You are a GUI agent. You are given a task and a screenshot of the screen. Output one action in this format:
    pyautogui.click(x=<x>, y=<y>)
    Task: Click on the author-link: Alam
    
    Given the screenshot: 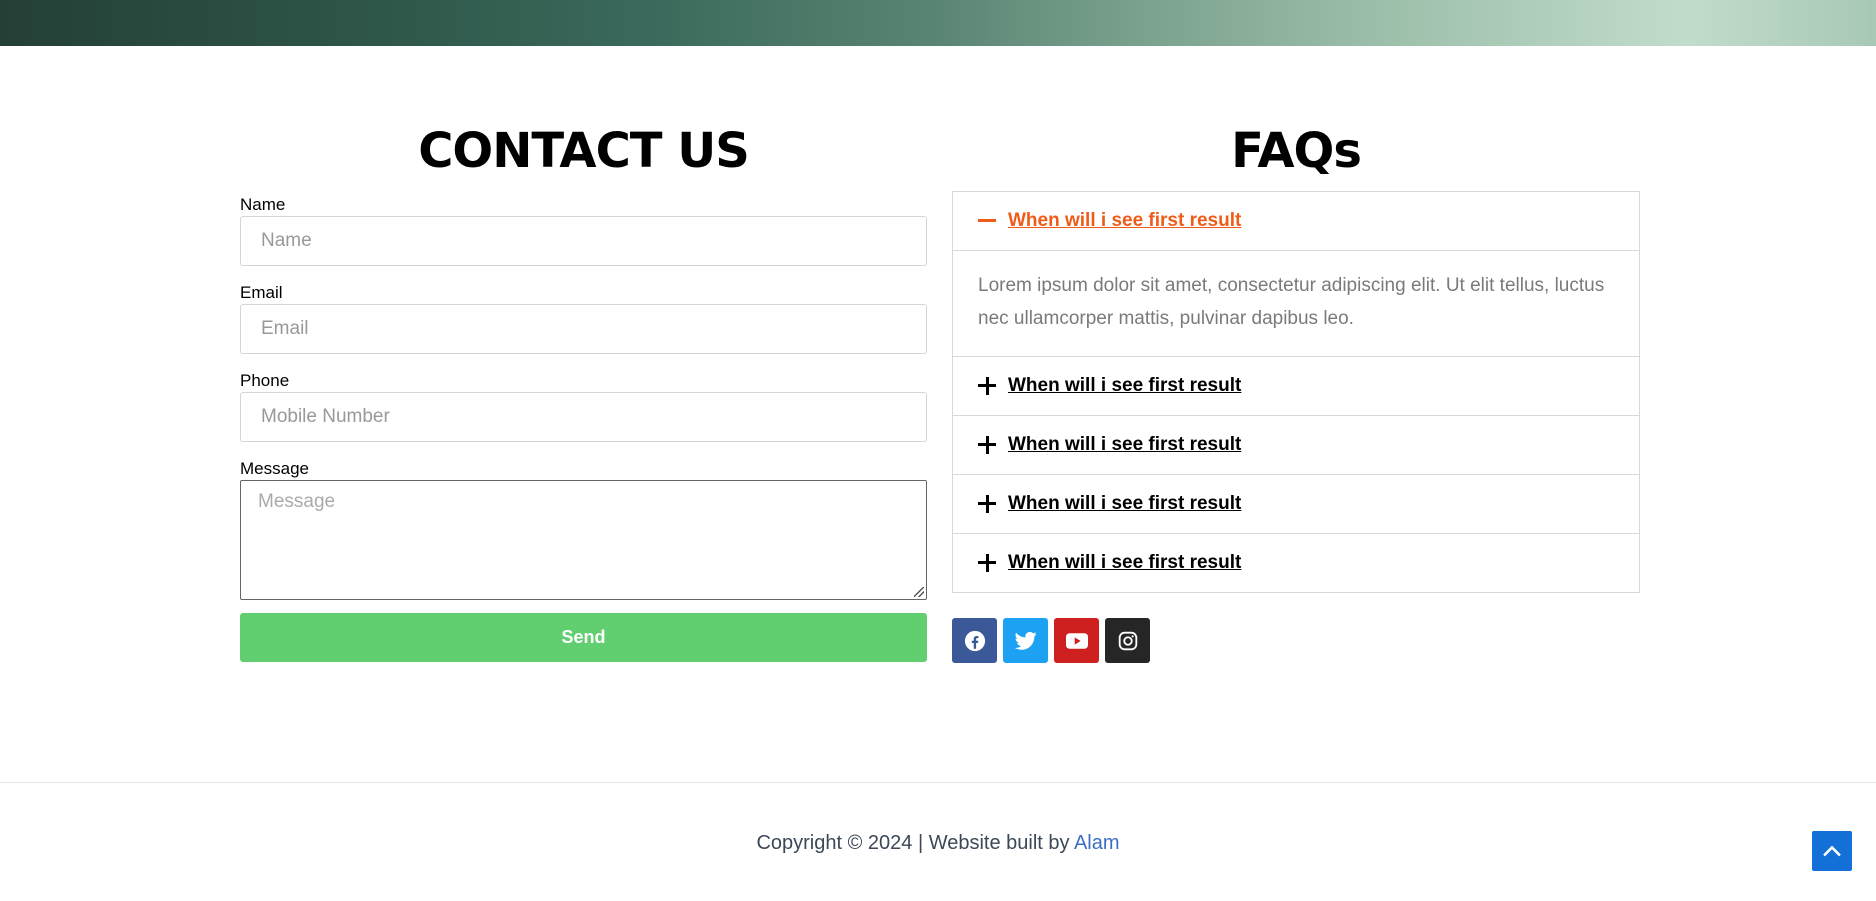 What is the action you would take?
    pyautogui.click(x=1097, y=843)
    